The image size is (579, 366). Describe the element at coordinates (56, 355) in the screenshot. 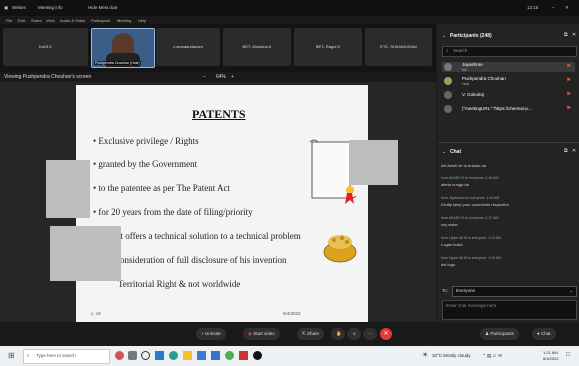

I see `taskbar-search-placeholder: Type here to search` at that location.